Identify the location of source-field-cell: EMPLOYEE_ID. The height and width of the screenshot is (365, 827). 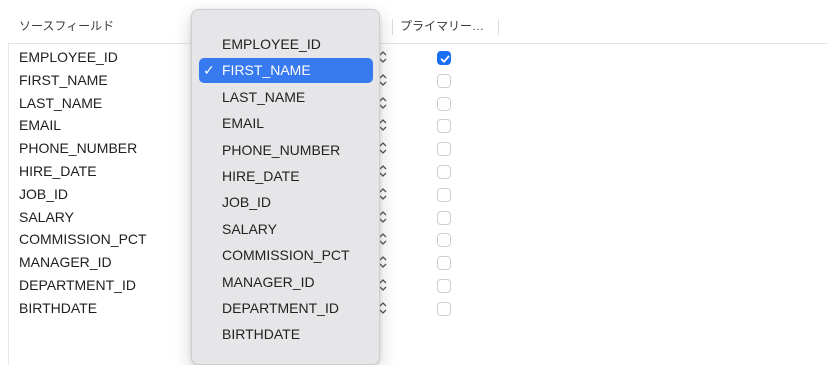
(68, 57).